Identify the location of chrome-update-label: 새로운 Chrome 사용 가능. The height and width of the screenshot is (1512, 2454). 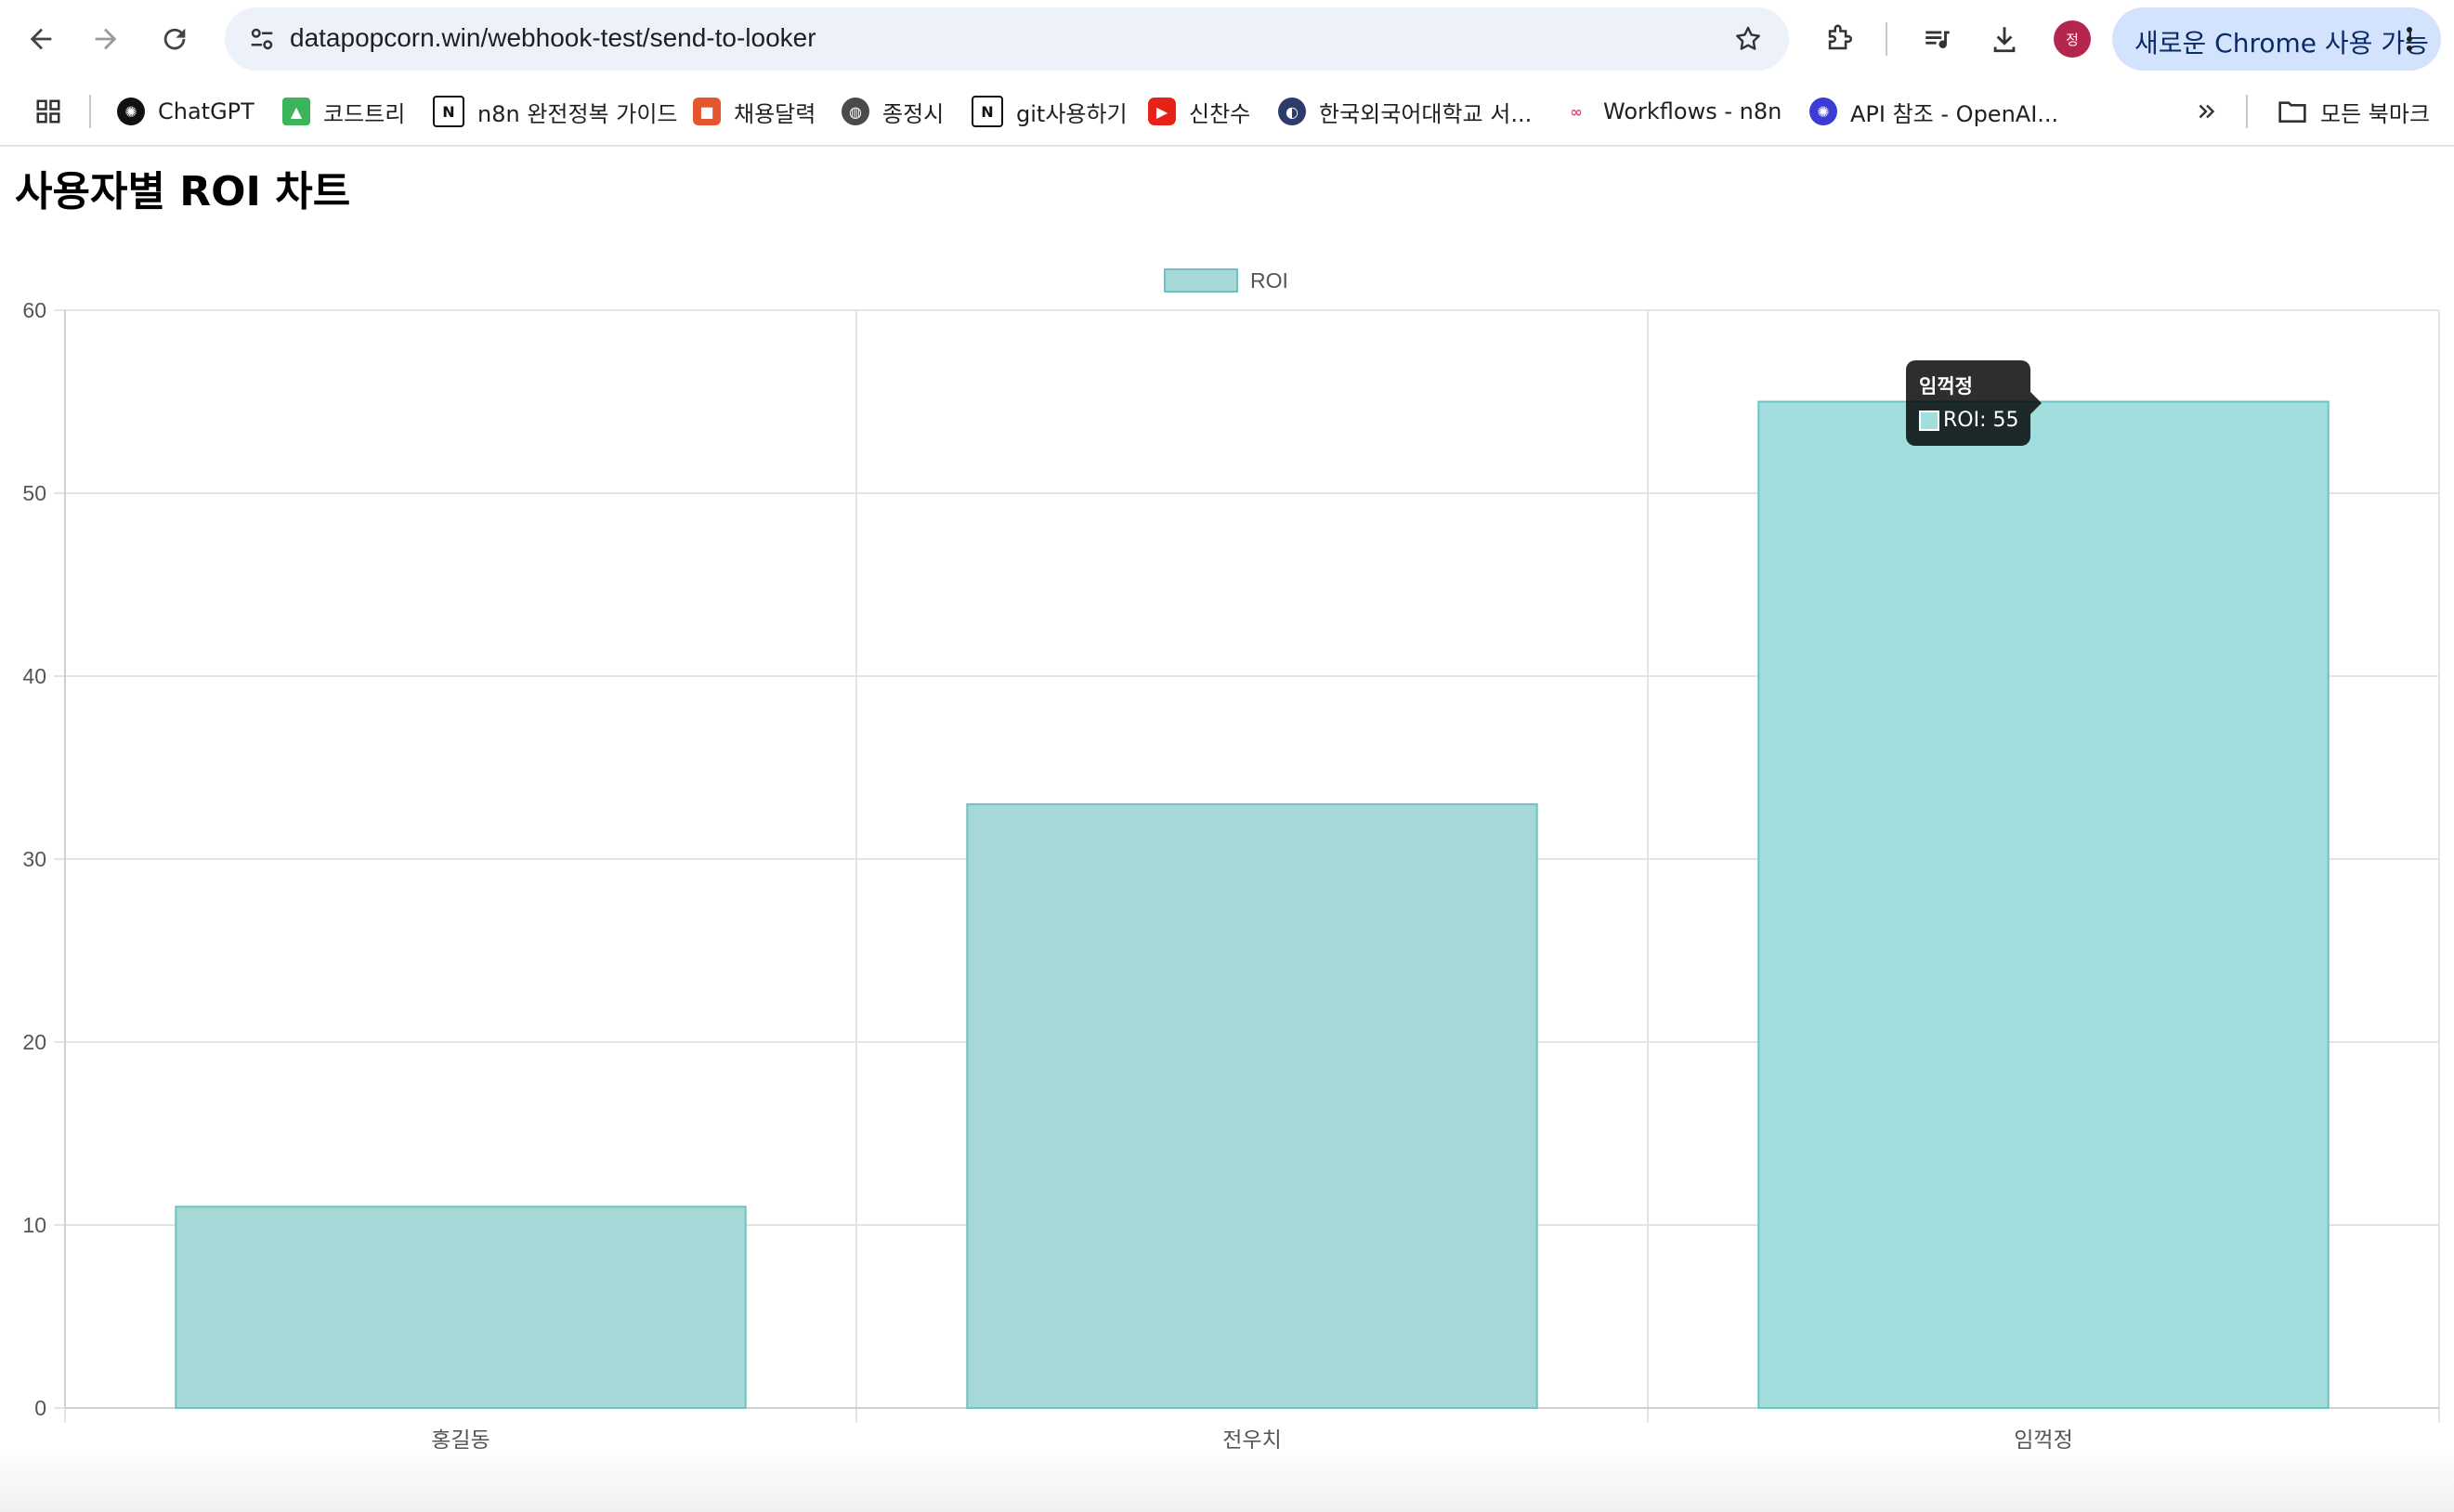
(2281, 43).